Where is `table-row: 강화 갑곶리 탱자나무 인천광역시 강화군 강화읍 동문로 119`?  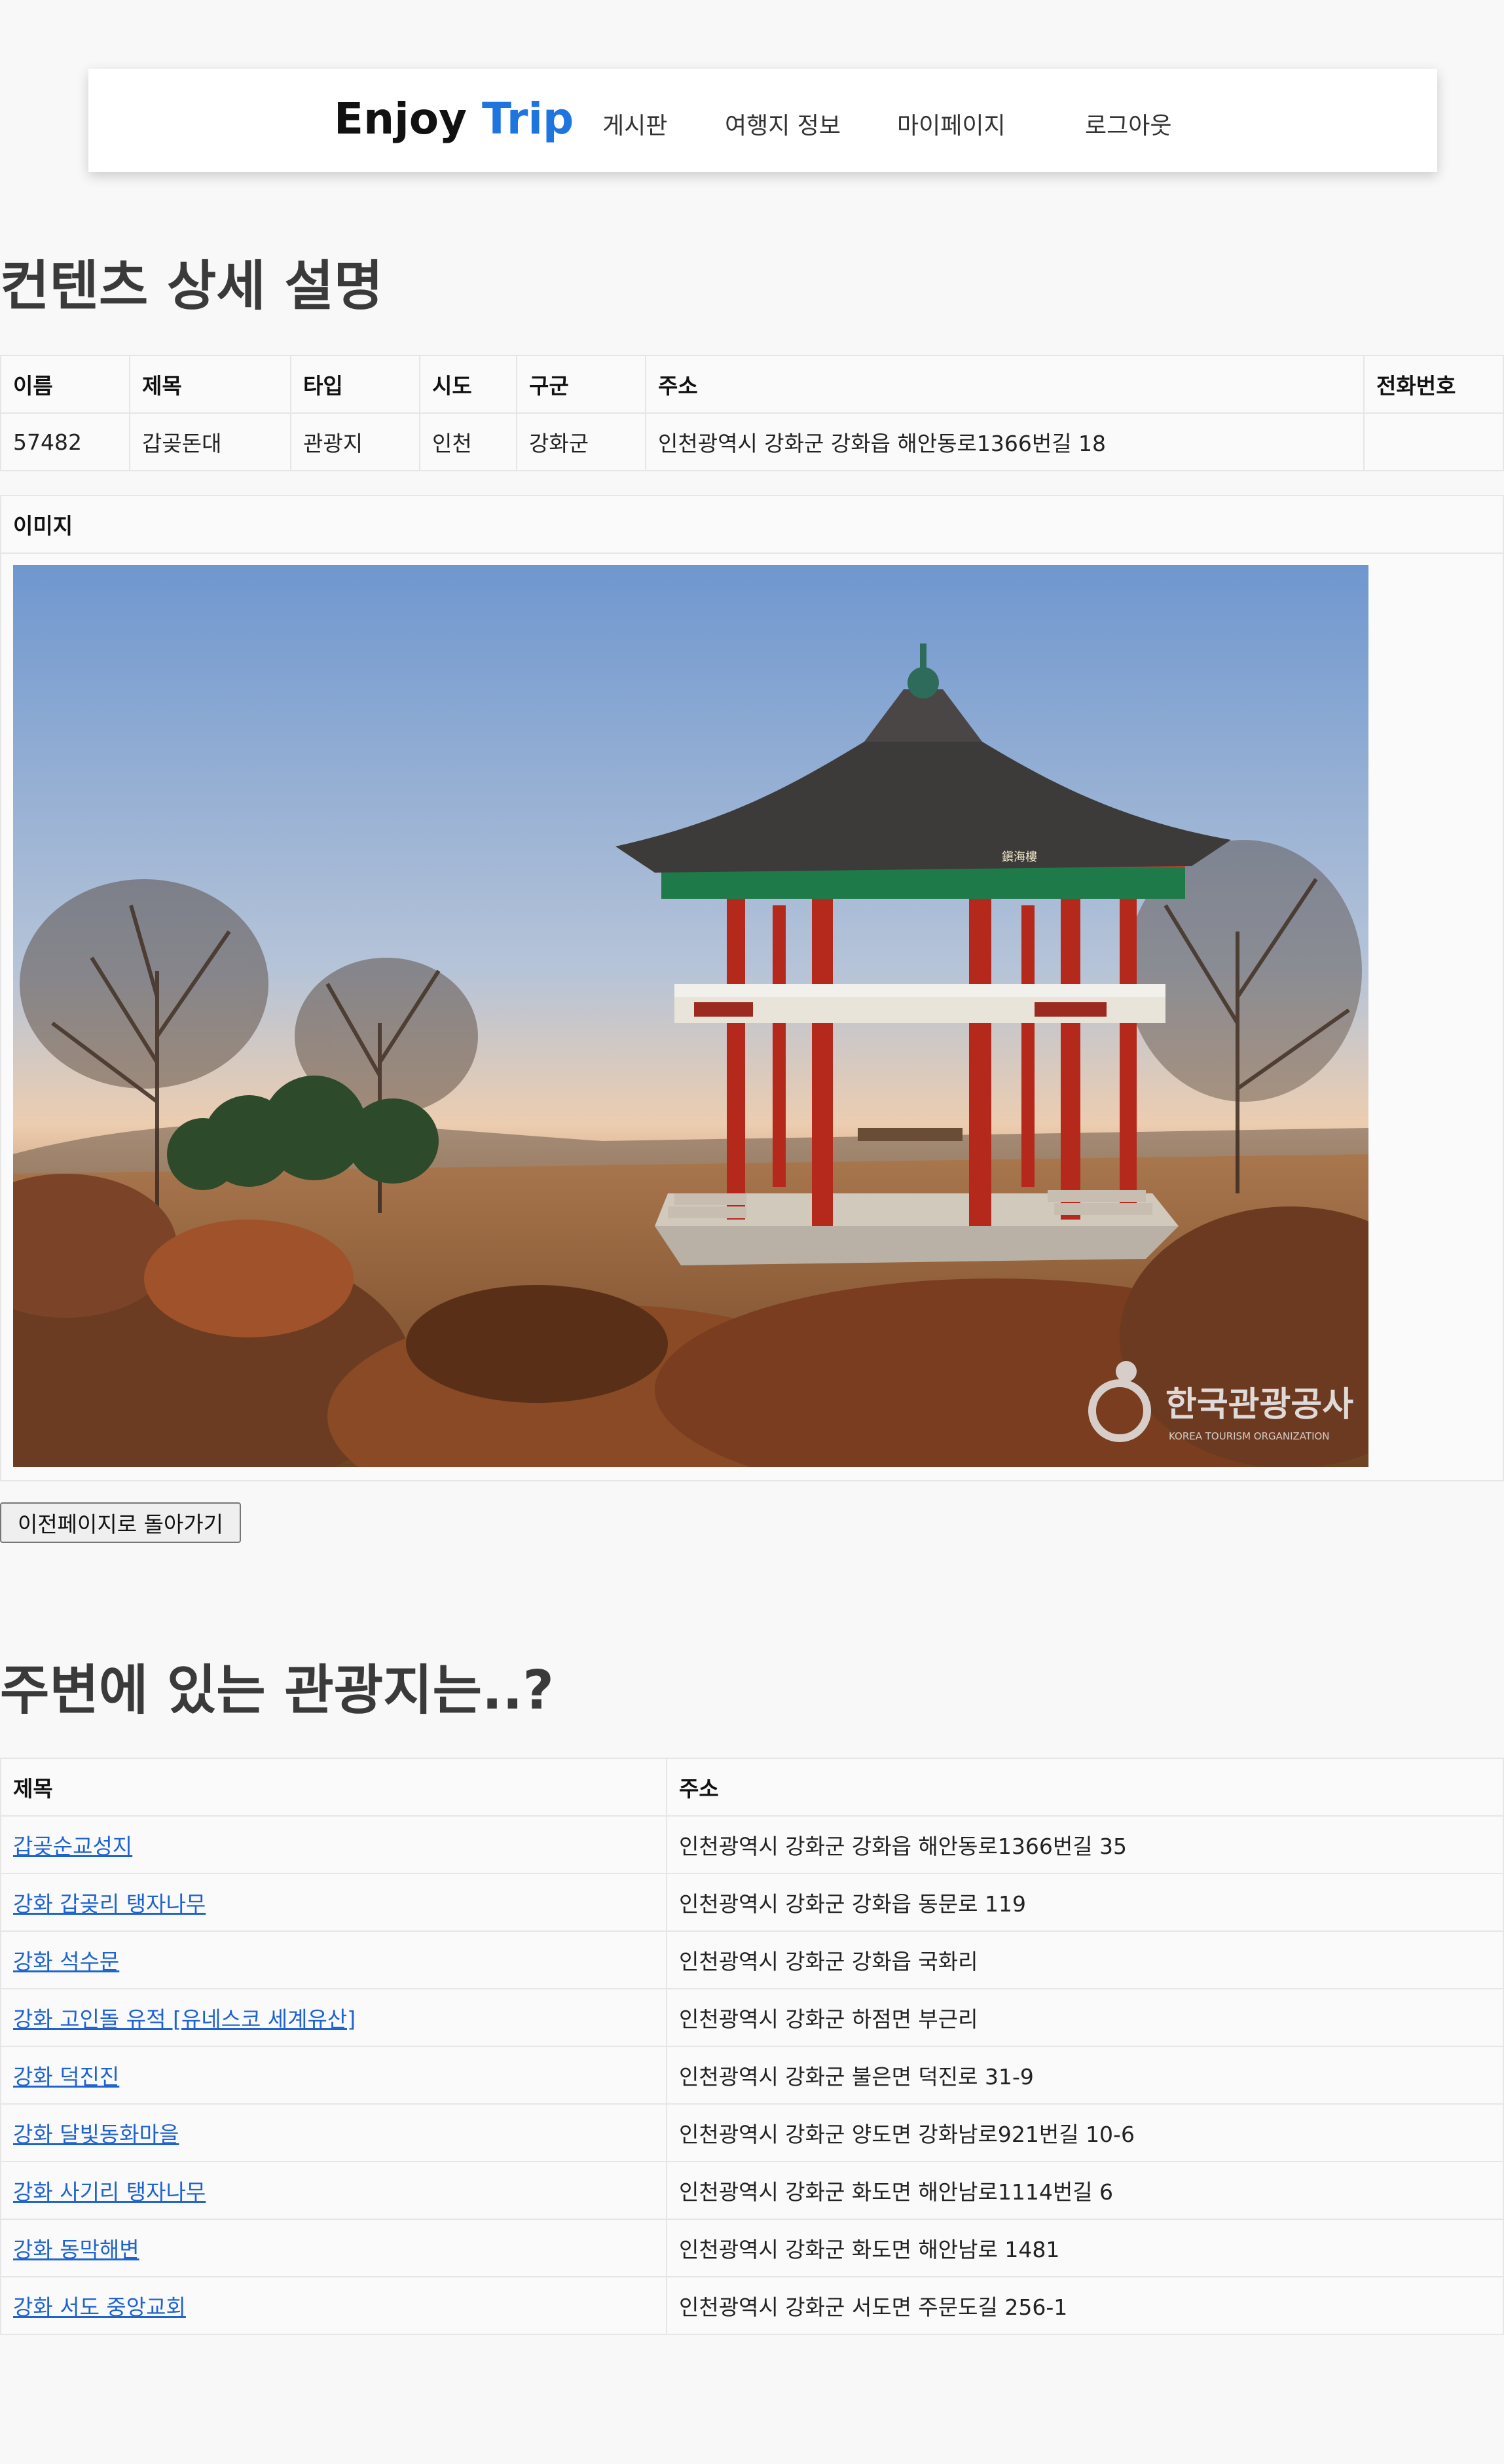 table-row: 강화 갑곶리 탱자나무 인천광역시 강화군 강화읍 동문로 119 is located at coordinates (752, 1902).